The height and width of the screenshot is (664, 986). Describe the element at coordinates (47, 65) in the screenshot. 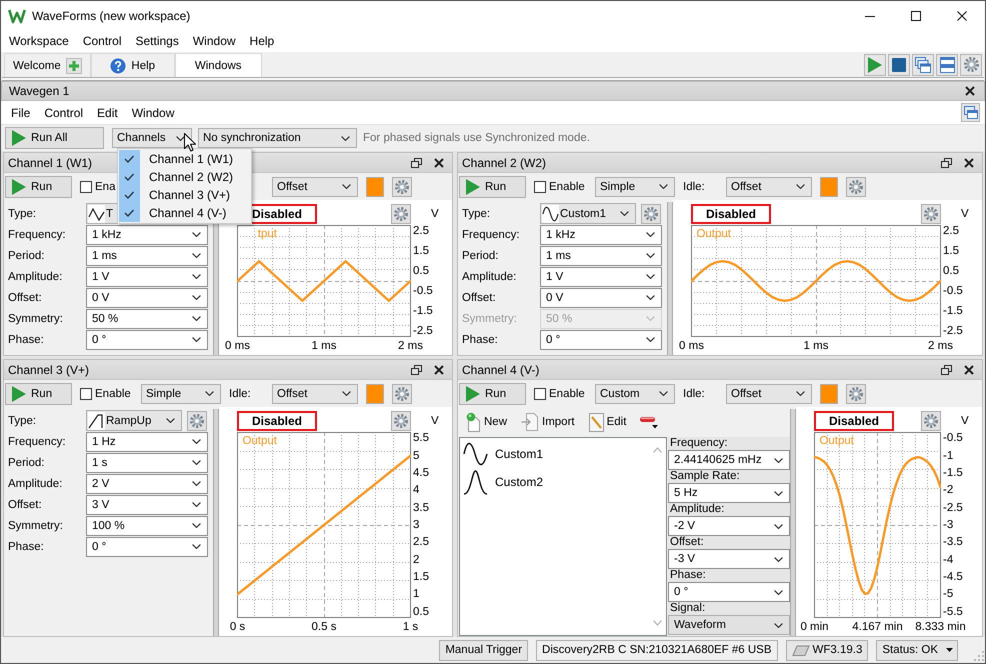

I see `tab: Welcome` at that location.